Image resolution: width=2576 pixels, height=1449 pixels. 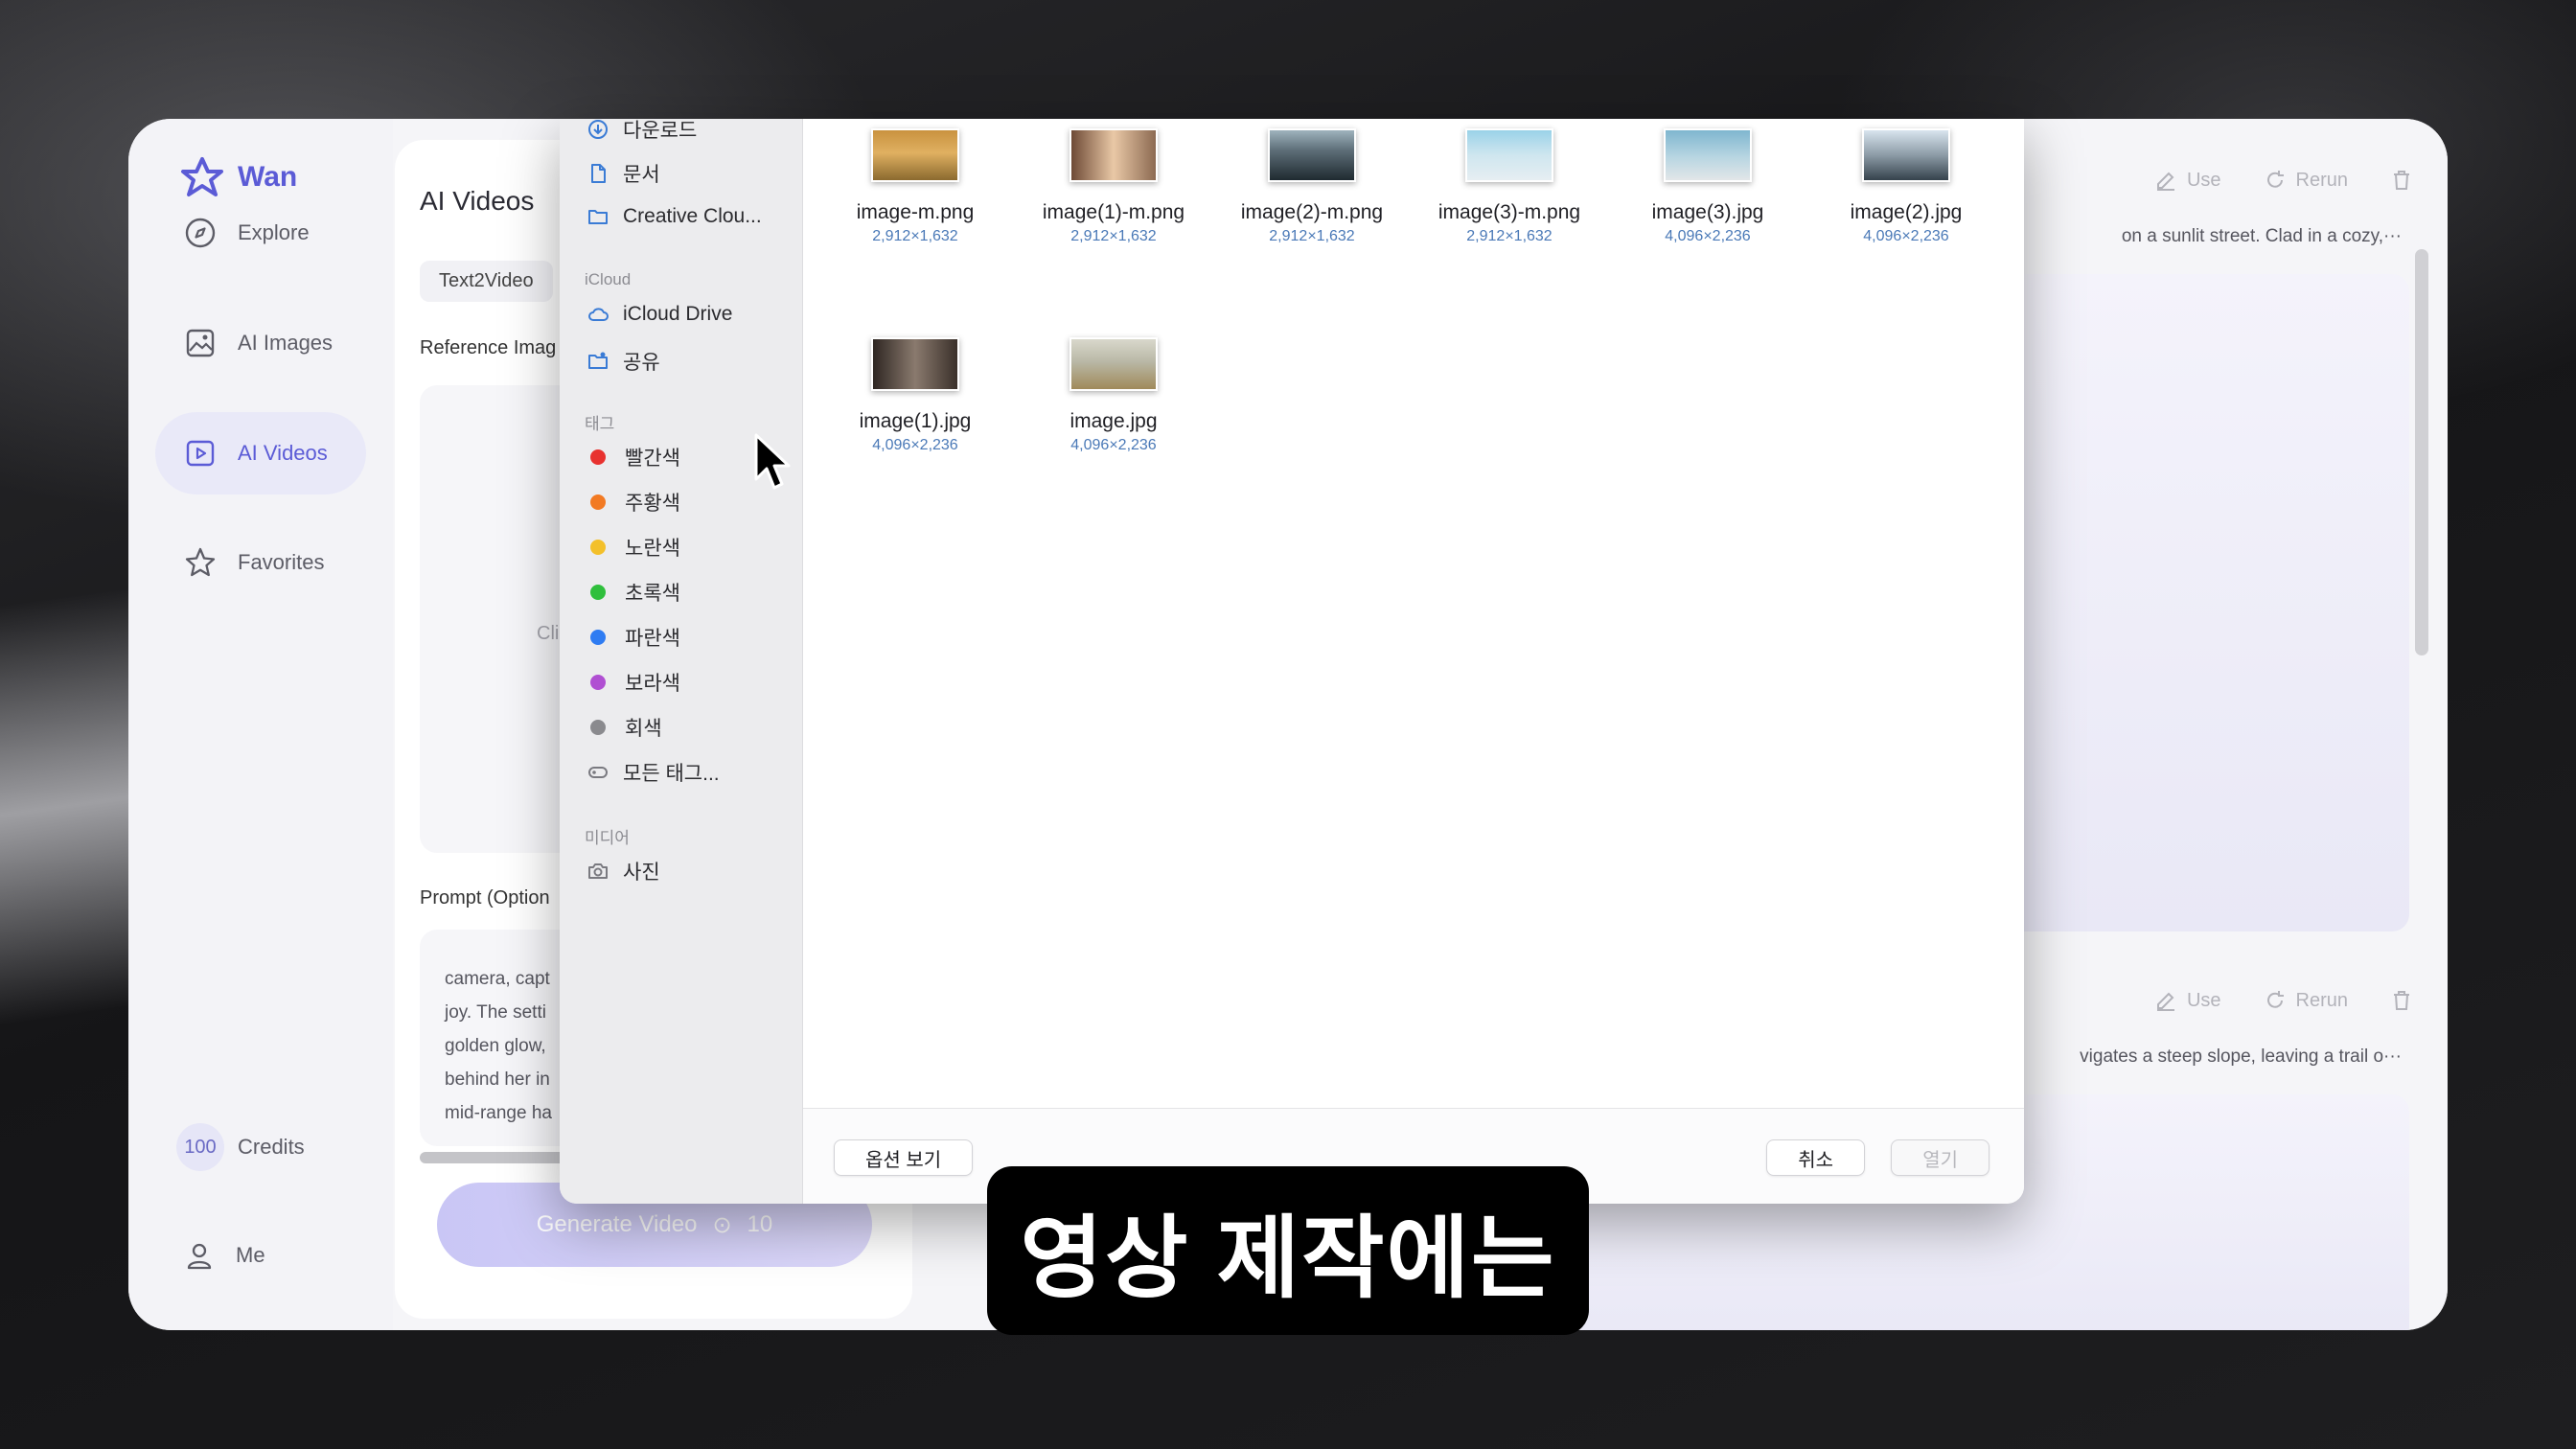 What do you see at coordinates (1707, 186) in the screenshot?
I see `file-item: image(3).jpg 4,096×2,236` at bounding box center [1707, 186].